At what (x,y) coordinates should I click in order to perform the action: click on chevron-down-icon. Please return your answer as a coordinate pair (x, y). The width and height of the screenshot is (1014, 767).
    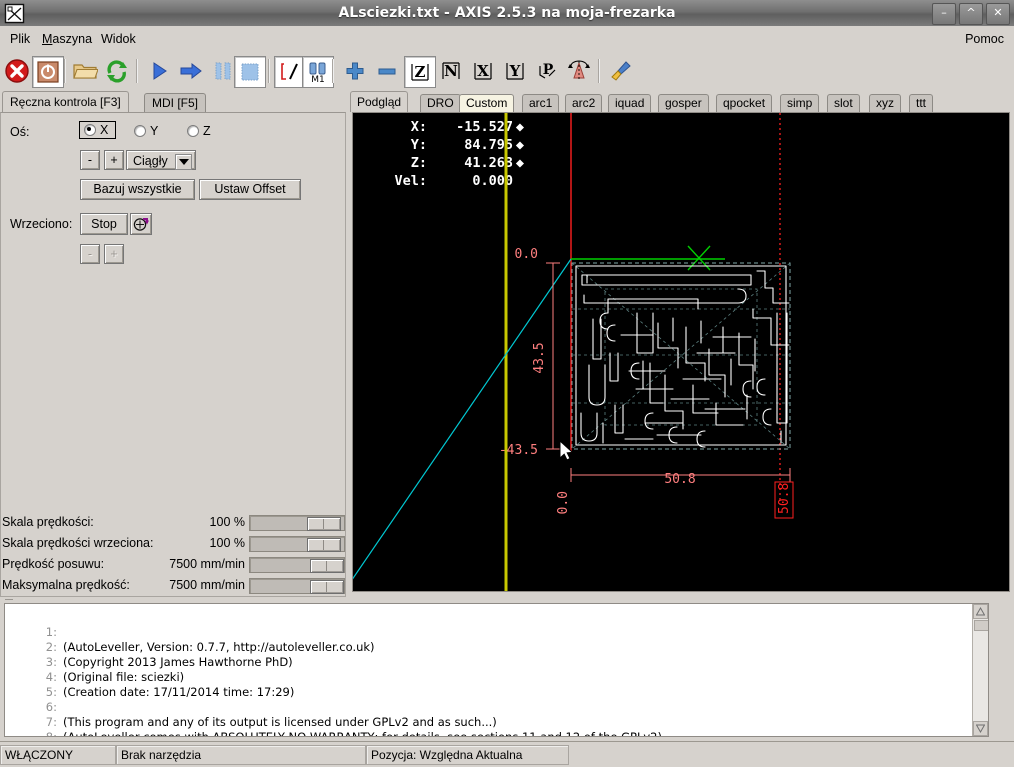
    Looking at the image, I should click on (183, 162).